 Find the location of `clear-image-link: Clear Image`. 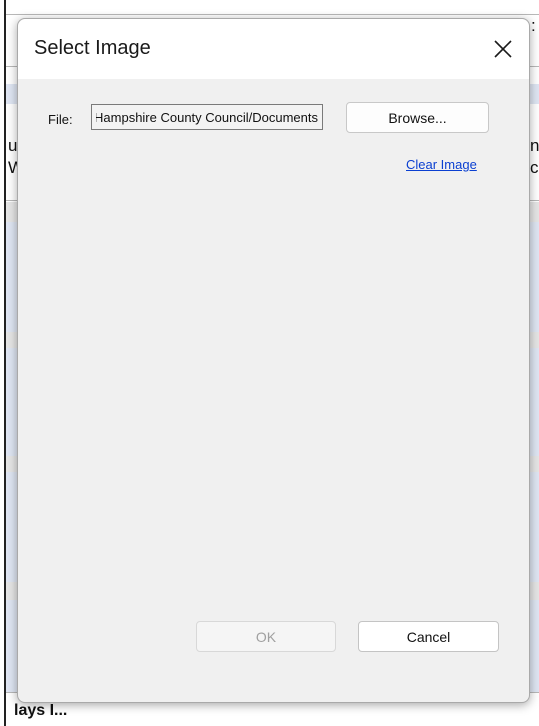

clear-image-link: Clear Image is located at coordinates (441, 164).